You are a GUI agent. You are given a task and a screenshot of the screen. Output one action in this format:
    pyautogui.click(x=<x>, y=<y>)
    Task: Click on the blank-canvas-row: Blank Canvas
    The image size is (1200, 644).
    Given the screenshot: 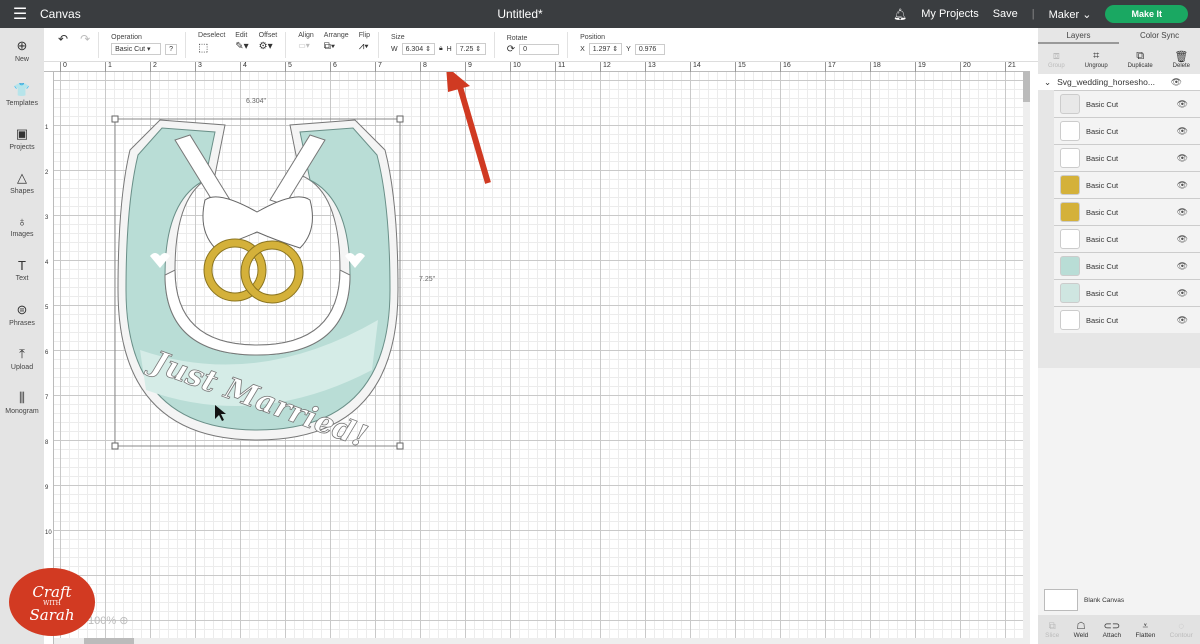 What is the action you would take?
    pyautogui.click(x=1119, y=600)
    